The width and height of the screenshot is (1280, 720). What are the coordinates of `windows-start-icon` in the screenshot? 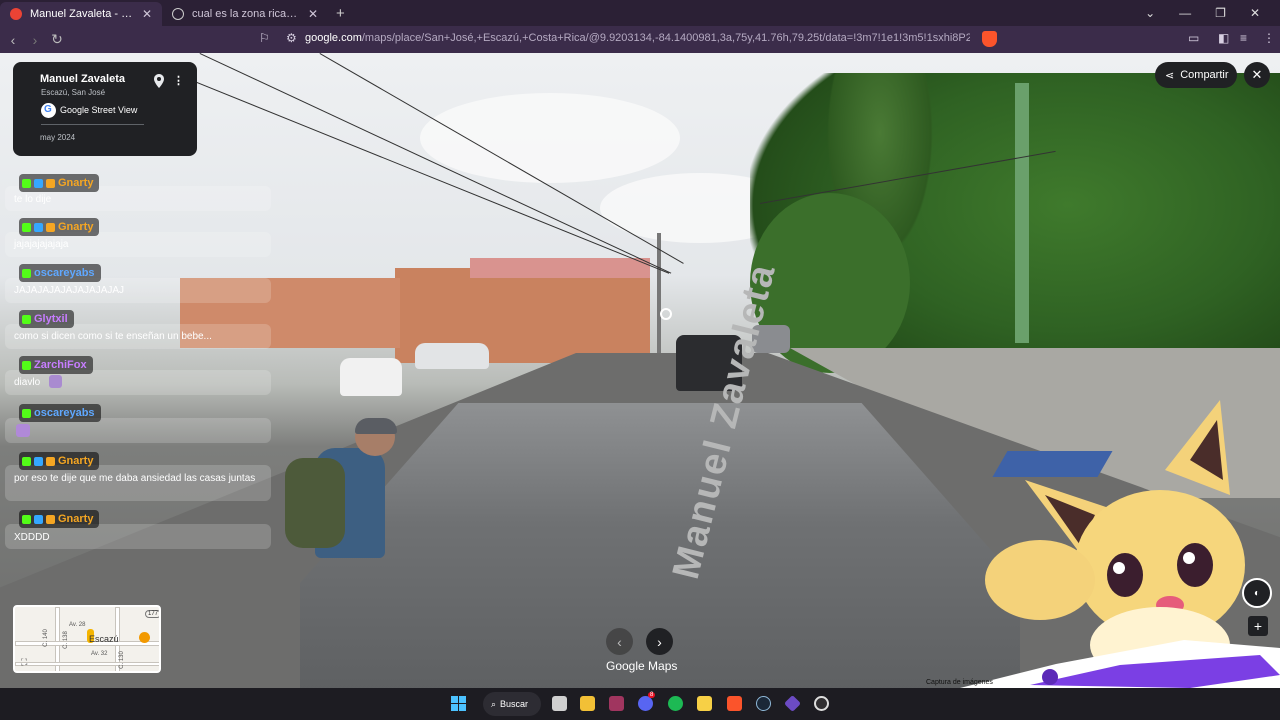 It's located at (458, 703).